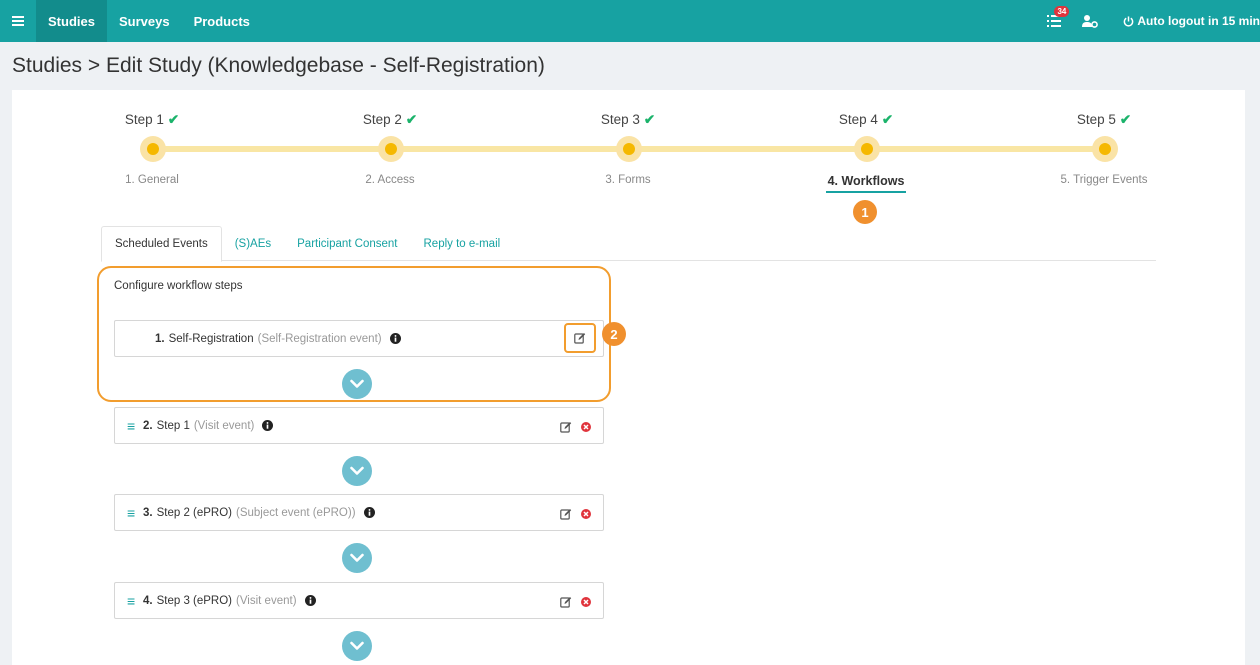 The image size is (1260, 665). I want to click on step-name: 3. Forms, so click(628, 180).